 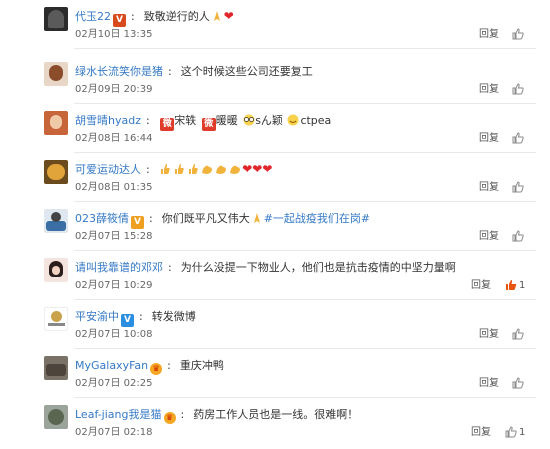 What do you see at coordinates (119, 71) in the screenshot?
I see `username: 绿水长流笑你是猪` at bounding box center [119, 71].